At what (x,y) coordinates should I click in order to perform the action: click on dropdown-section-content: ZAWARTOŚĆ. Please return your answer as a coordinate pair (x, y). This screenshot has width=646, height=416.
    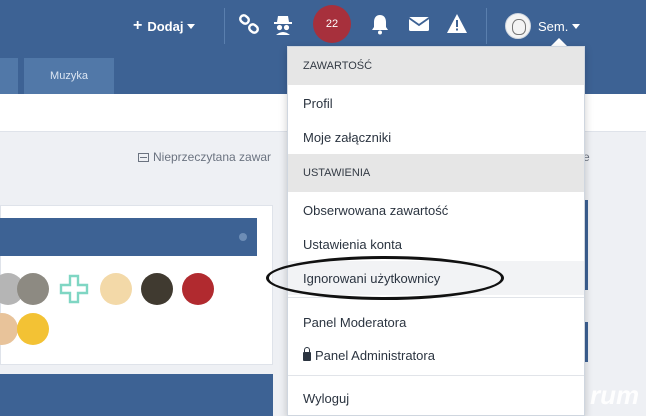
    Looking at the image, I should click on (436, 66).